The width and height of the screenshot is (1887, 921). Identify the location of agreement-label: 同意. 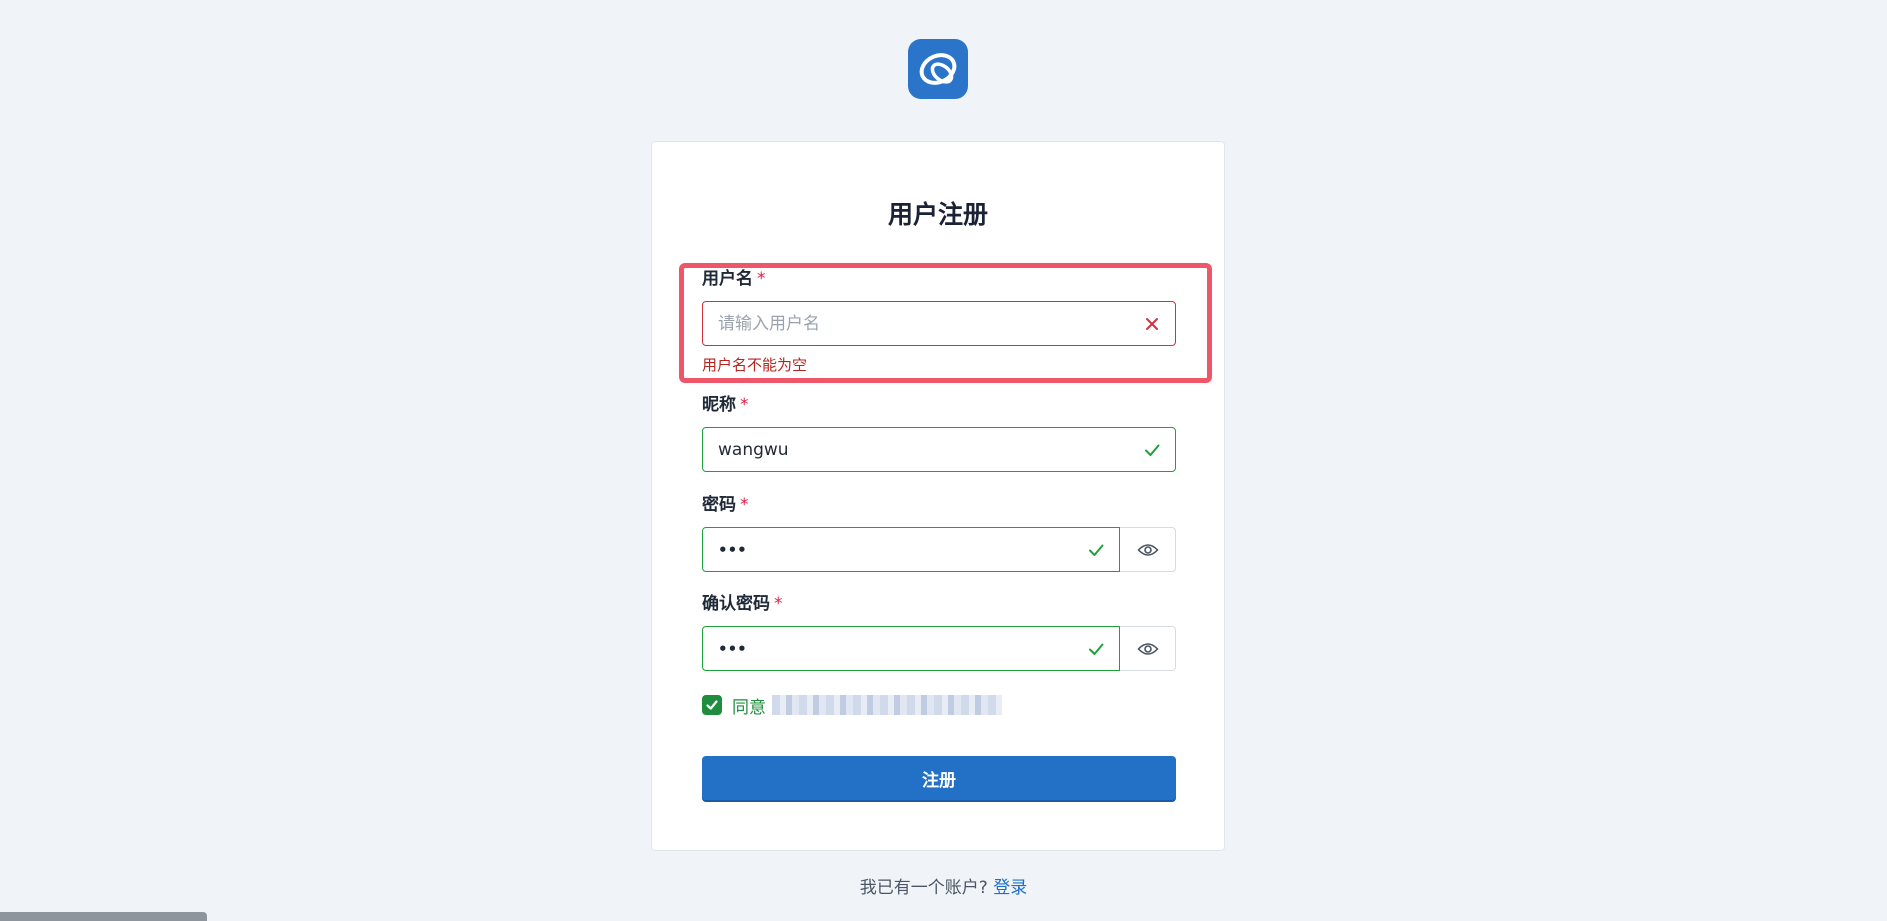
(749, 707).